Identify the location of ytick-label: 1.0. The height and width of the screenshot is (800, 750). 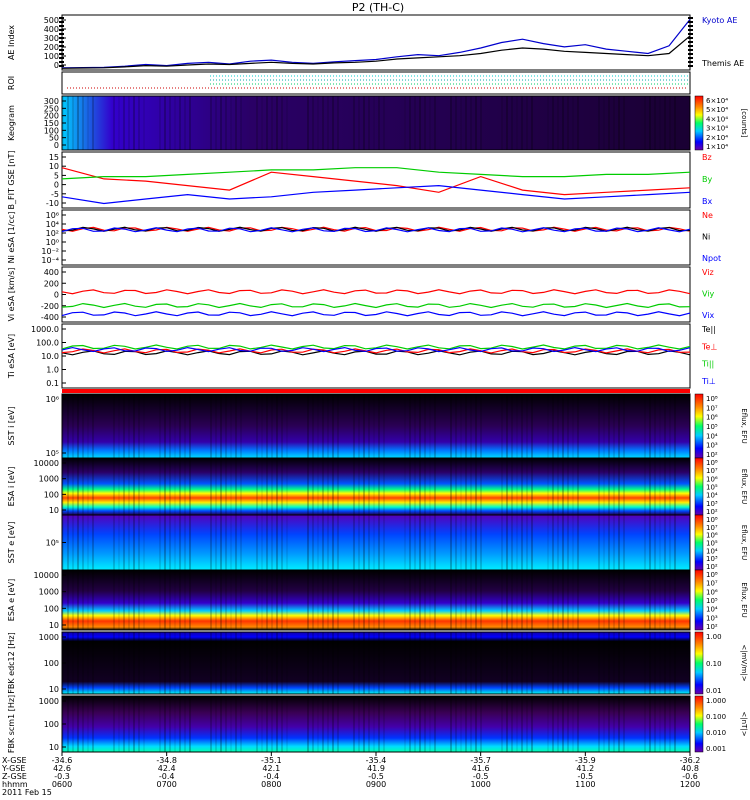
(52, 370).